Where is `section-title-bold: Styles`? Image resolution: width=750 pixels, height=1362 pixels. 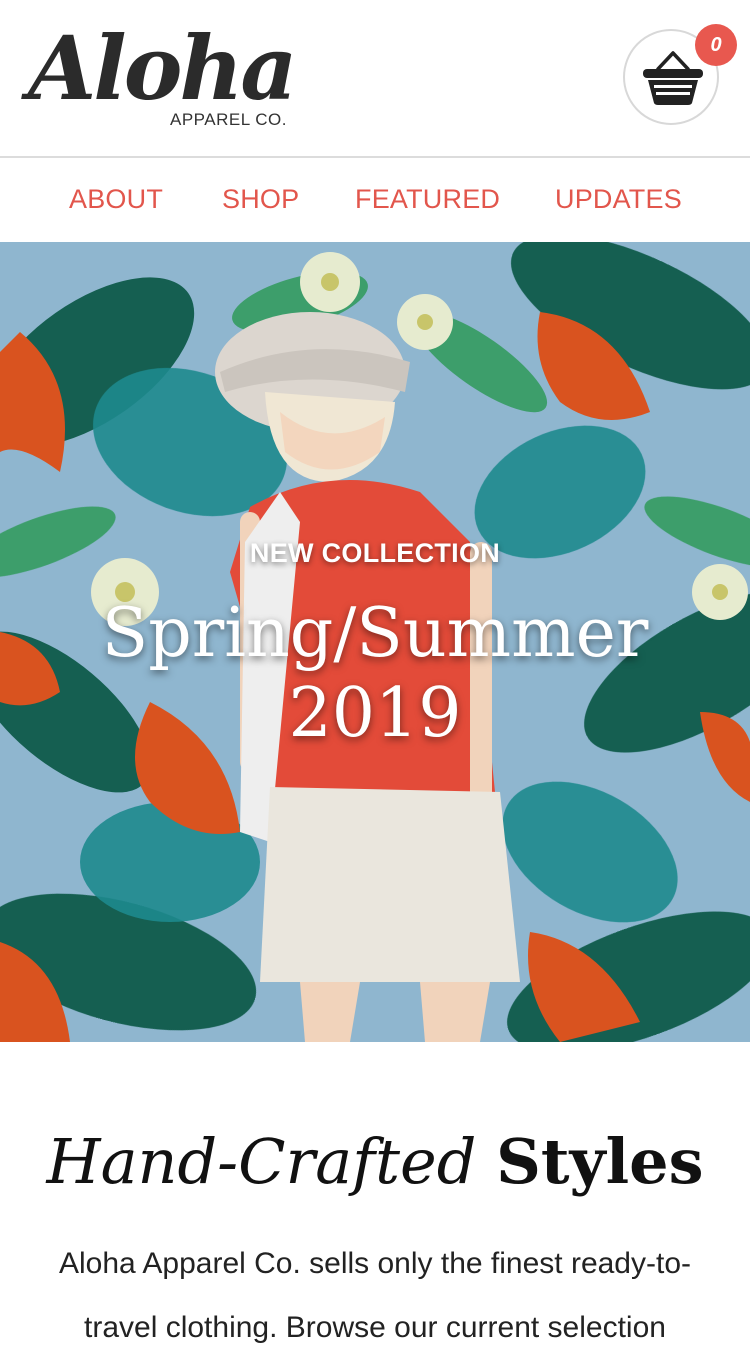
section-title-bold: Styles is located at coordinates (600, 1161).